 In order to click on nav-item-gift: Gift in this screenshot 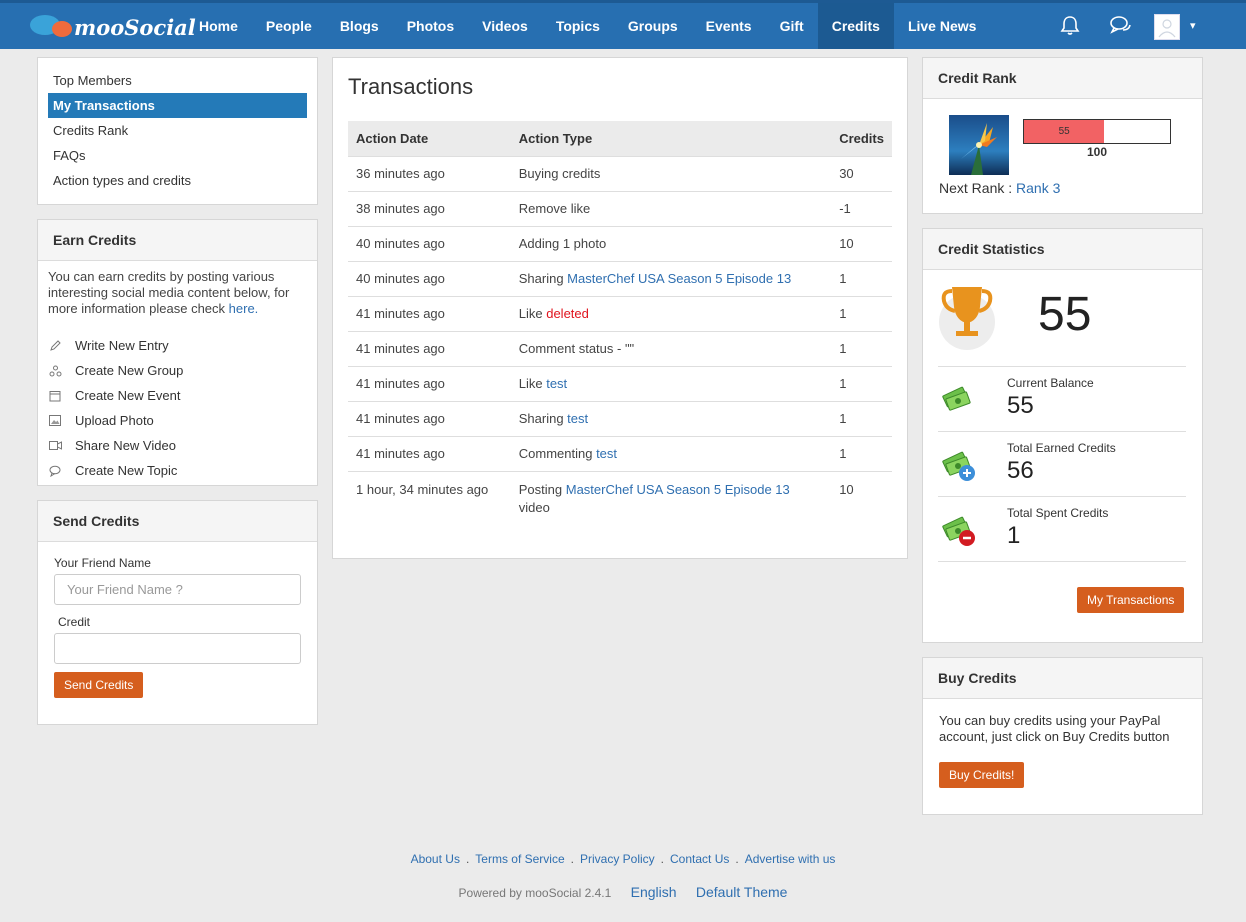, I will do `click(792, 26)`.